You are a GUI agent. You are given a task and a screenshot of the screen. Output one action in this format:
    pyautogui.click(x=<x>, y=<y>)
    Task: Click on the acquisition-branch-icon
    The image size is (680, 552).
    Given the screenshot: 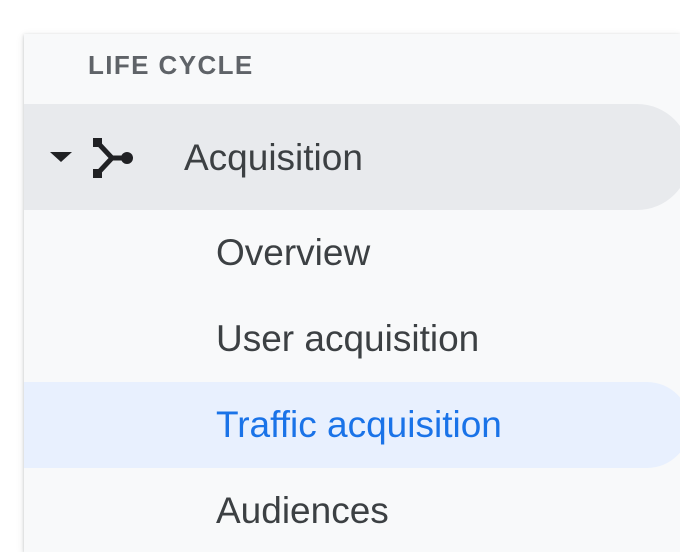 What is the action you would take?
    pyautogui.click(x=113, y=158)
    